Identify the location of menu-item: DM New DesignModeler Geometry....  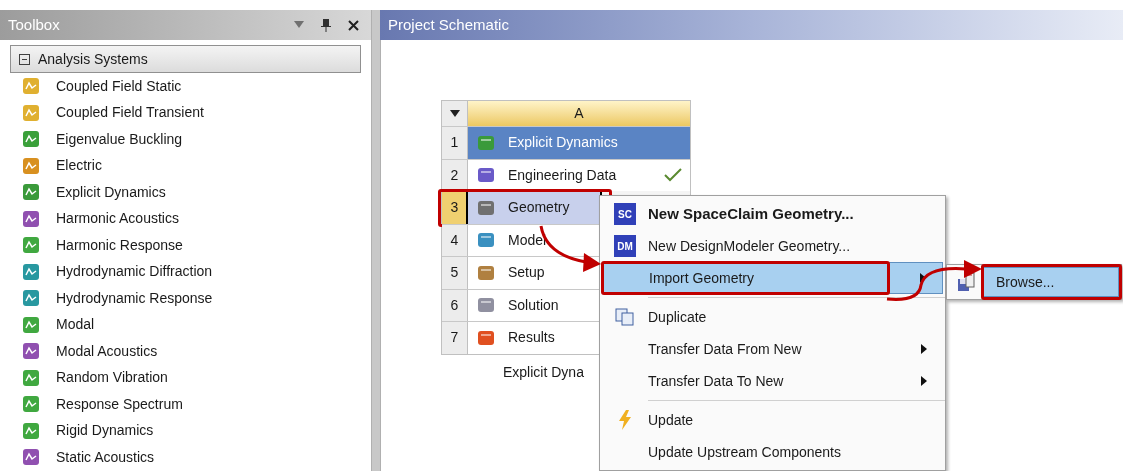
(772, 246).